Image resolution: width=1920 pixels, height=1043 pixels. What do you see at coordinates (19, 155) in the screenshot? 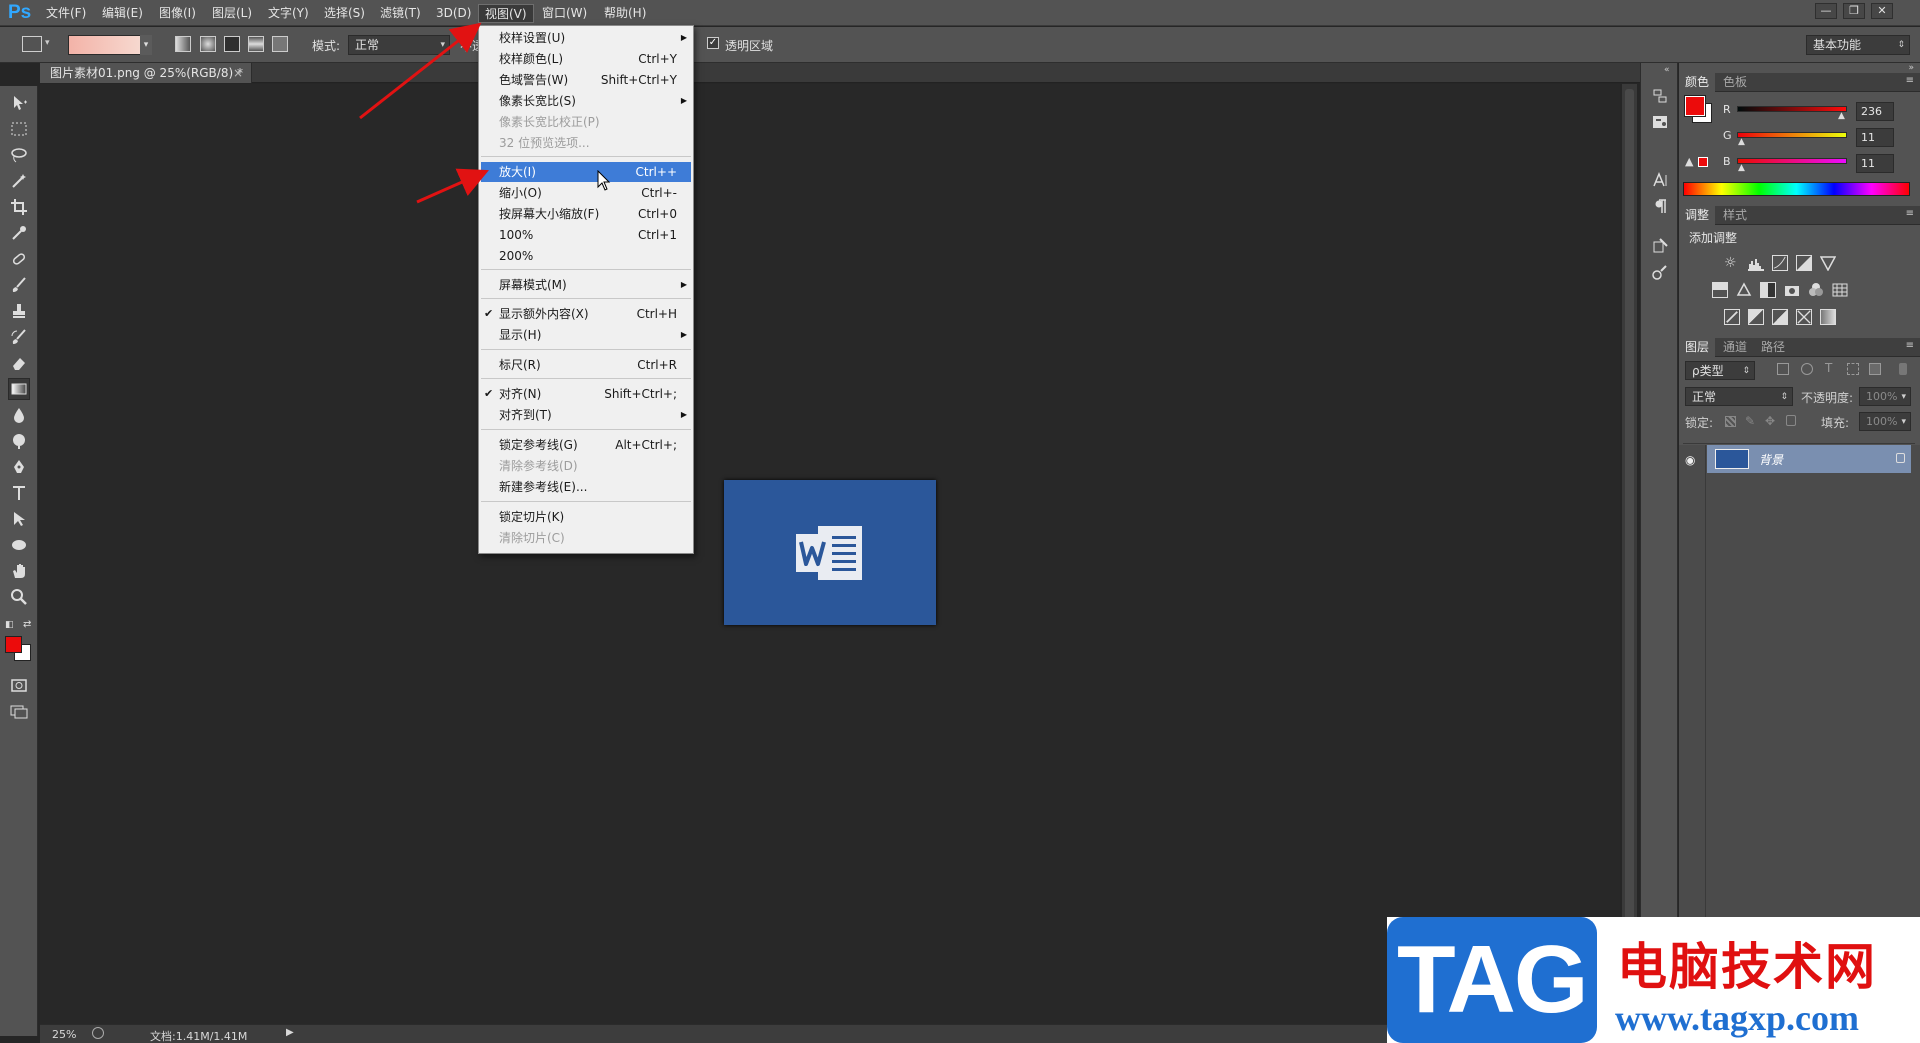
I see `lasso-tool-icon` at bounding box center [19, 155].